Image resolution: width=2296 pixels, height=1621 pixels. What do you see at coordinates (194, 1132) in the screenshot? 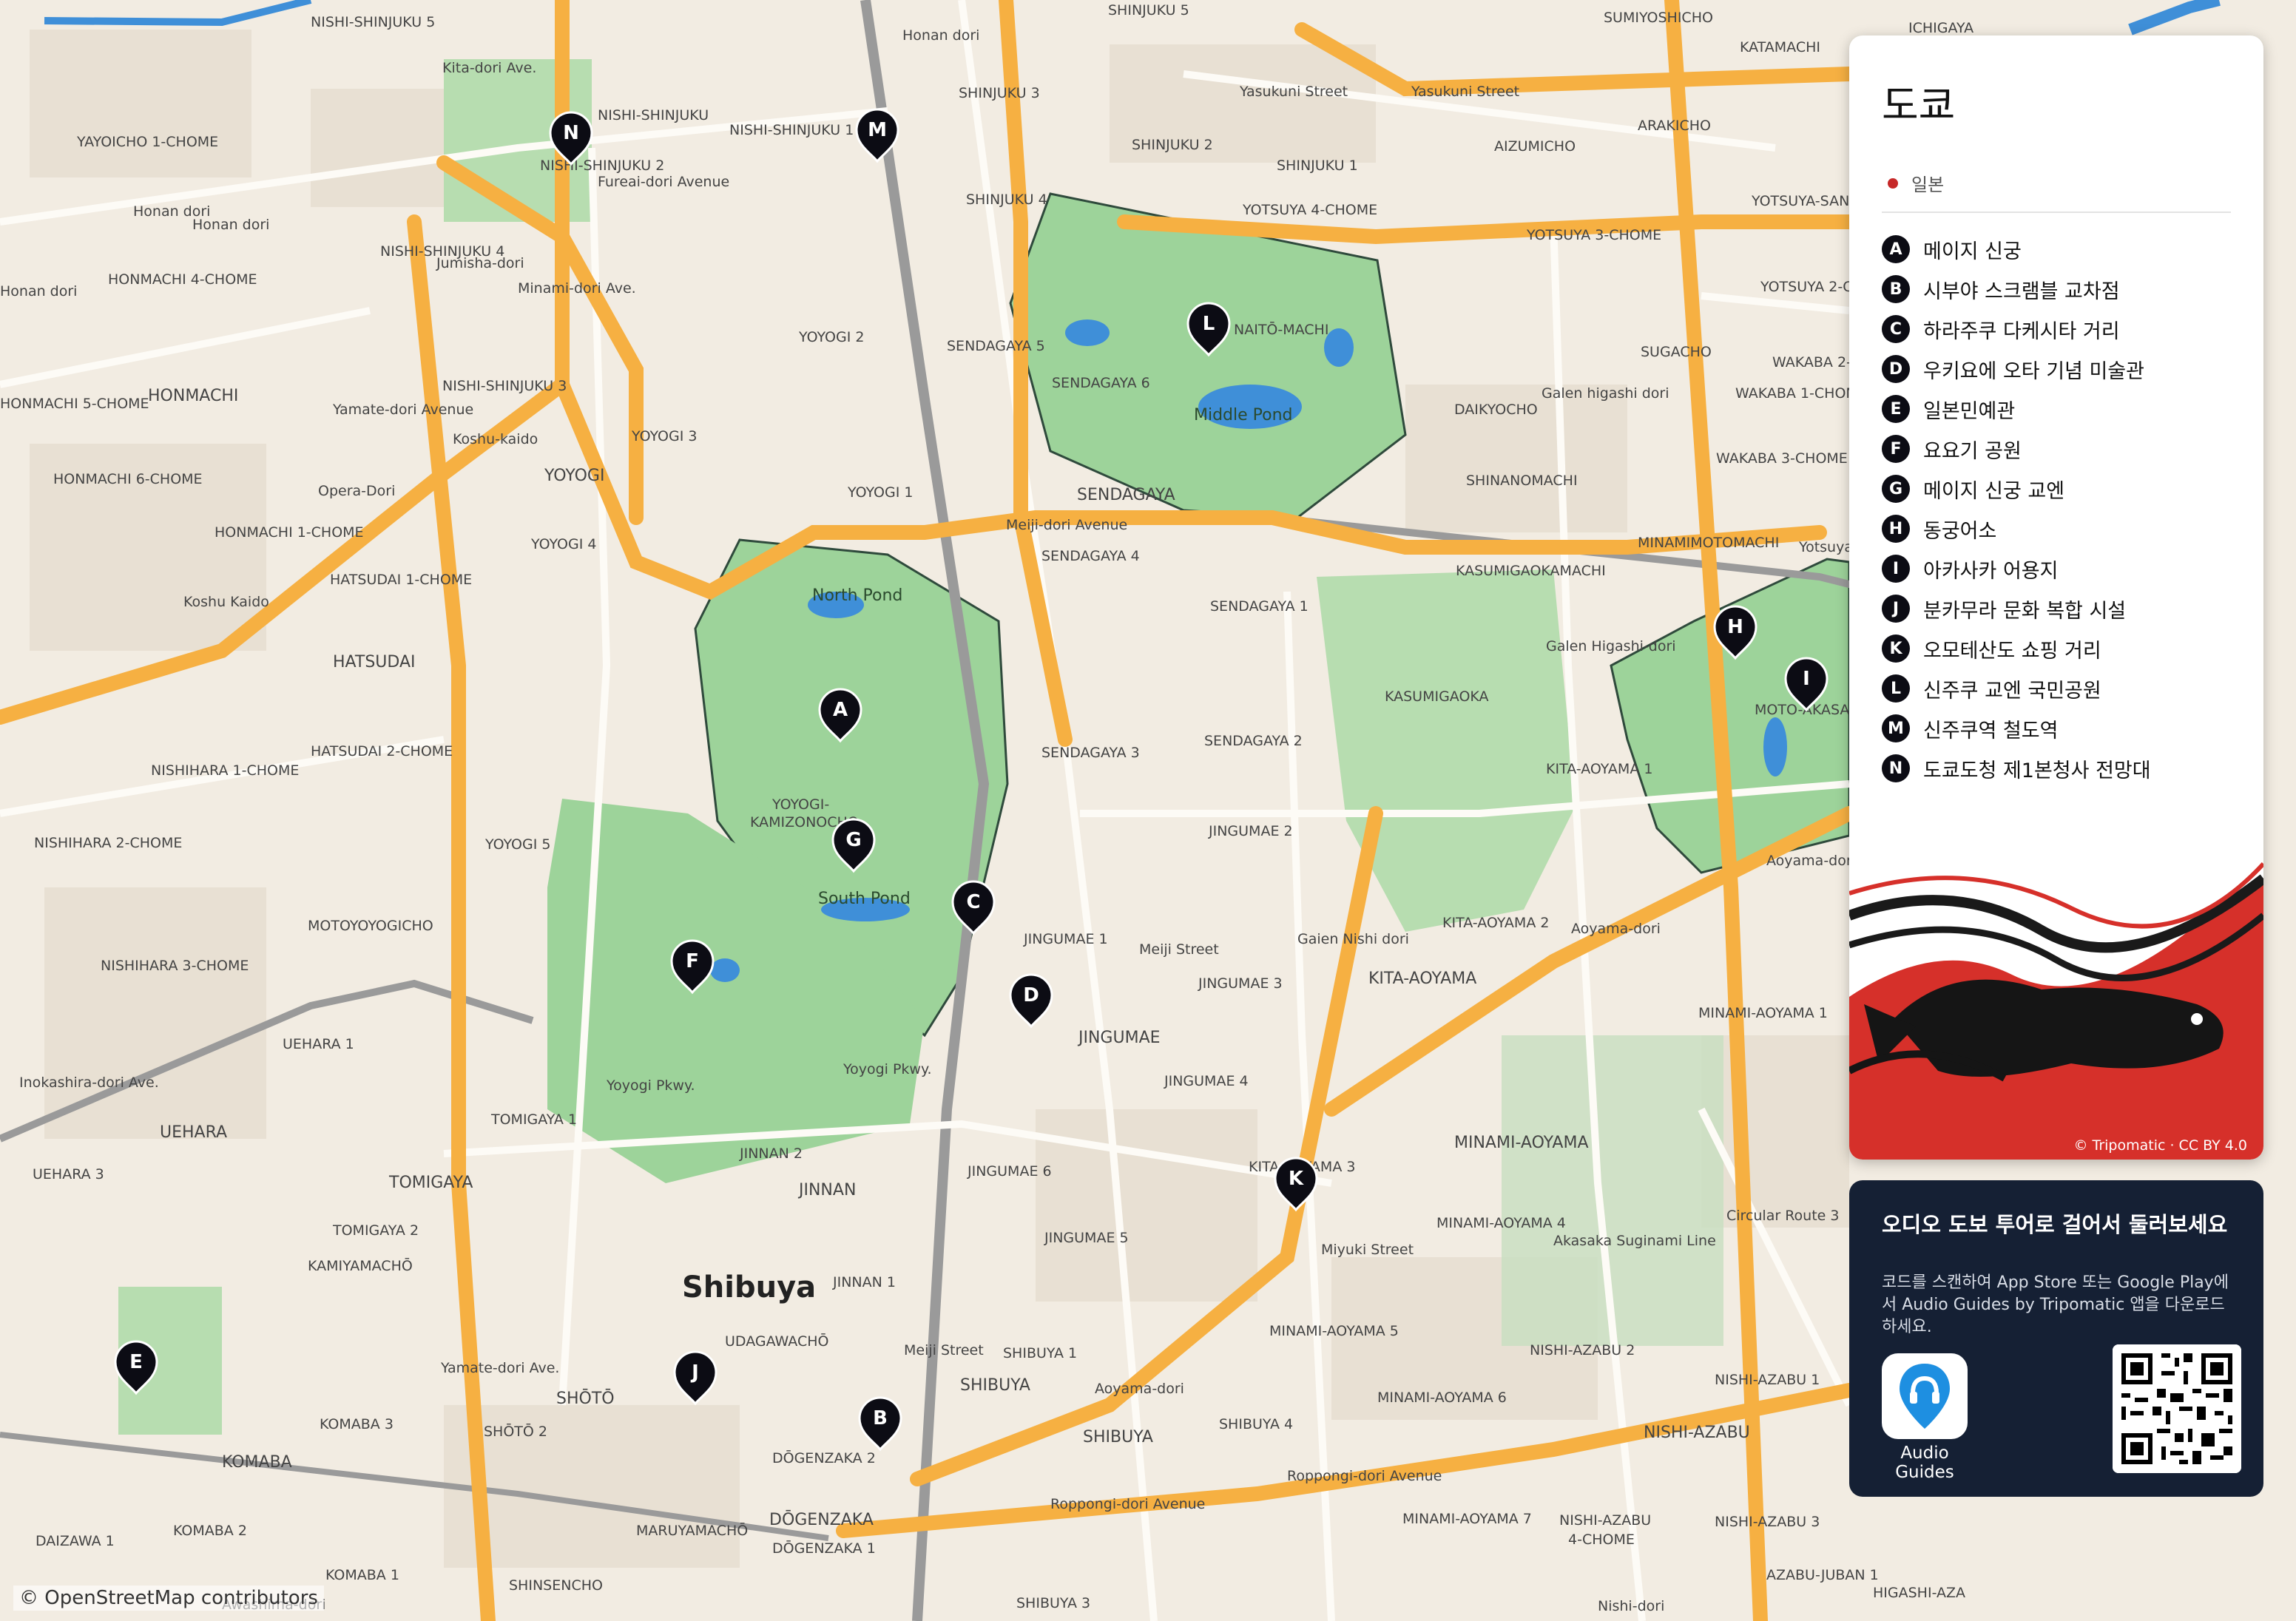
I see `svg-text: UEHARA` at bounding box center [194, 1132].